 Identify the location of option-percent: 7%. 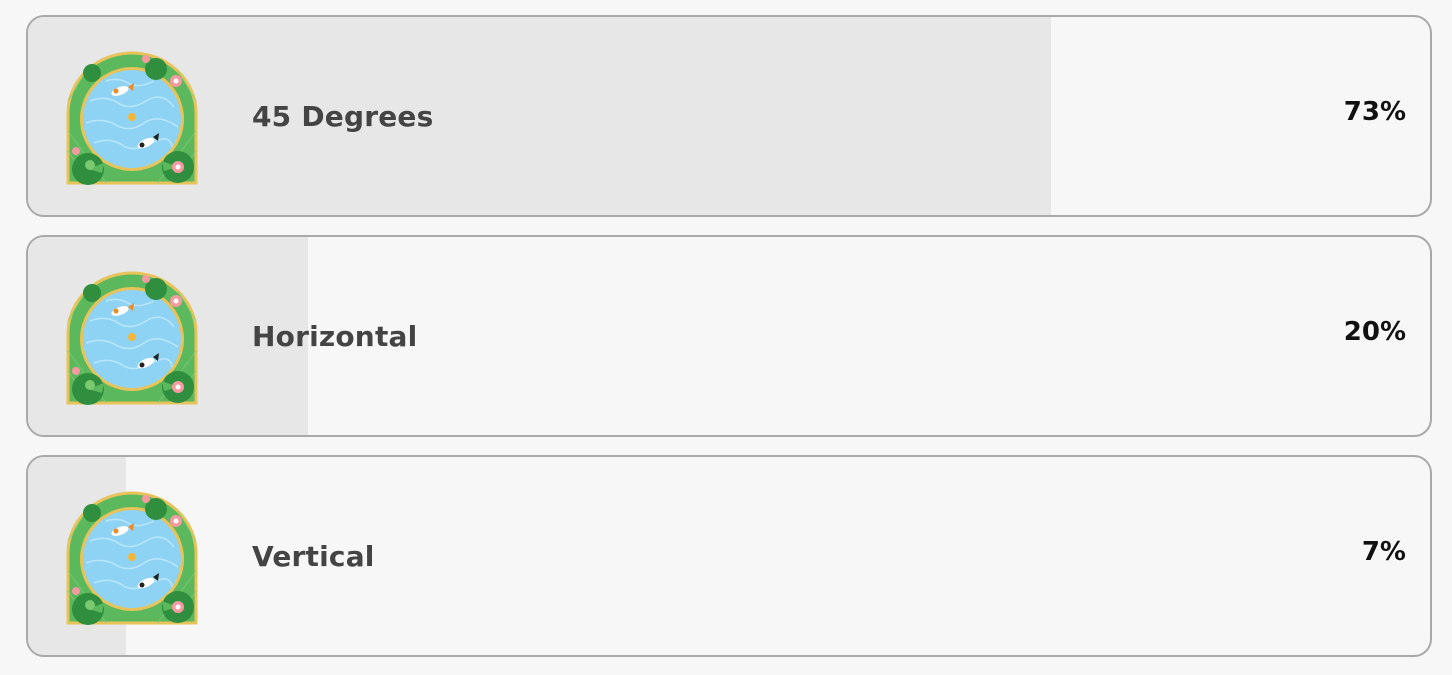
(1383, 552).